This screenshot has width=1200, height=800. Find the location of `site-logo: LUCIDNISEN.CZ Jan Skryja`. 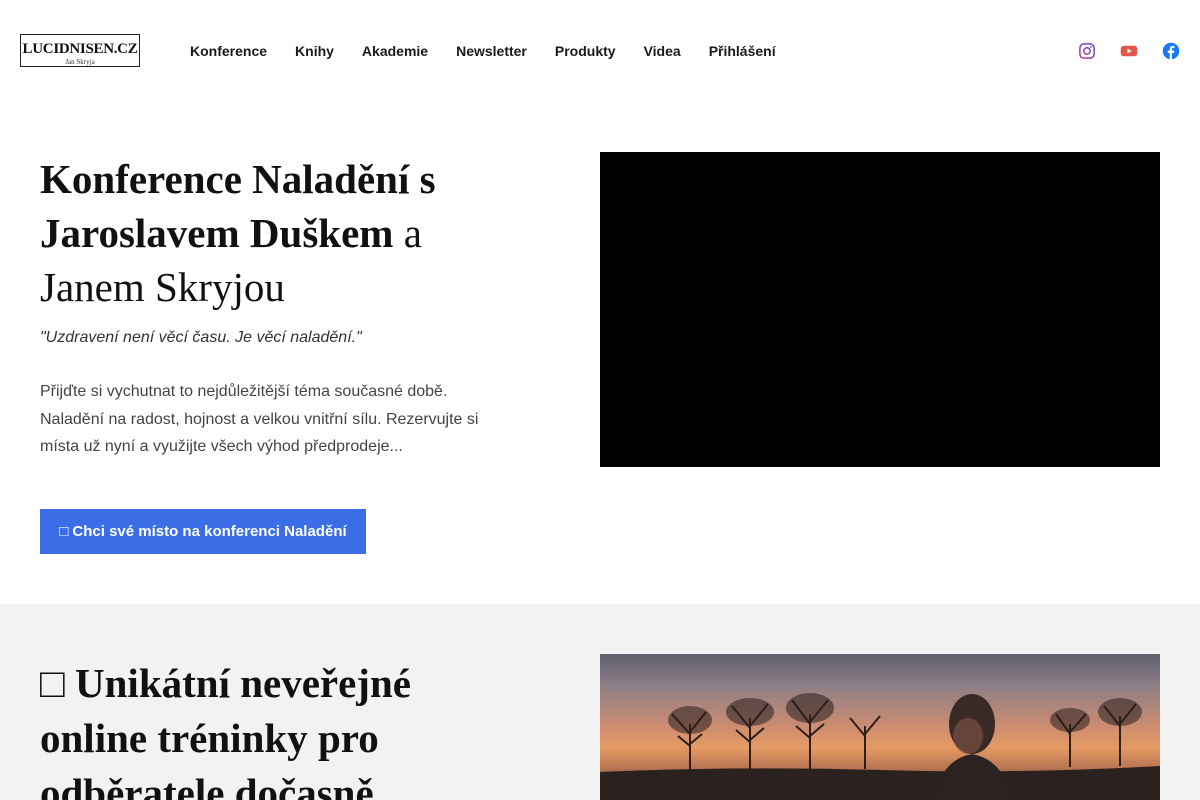

site-logo: LUCIDNISEN.CZ Jan Skryja is located at coordinates (80, 50).